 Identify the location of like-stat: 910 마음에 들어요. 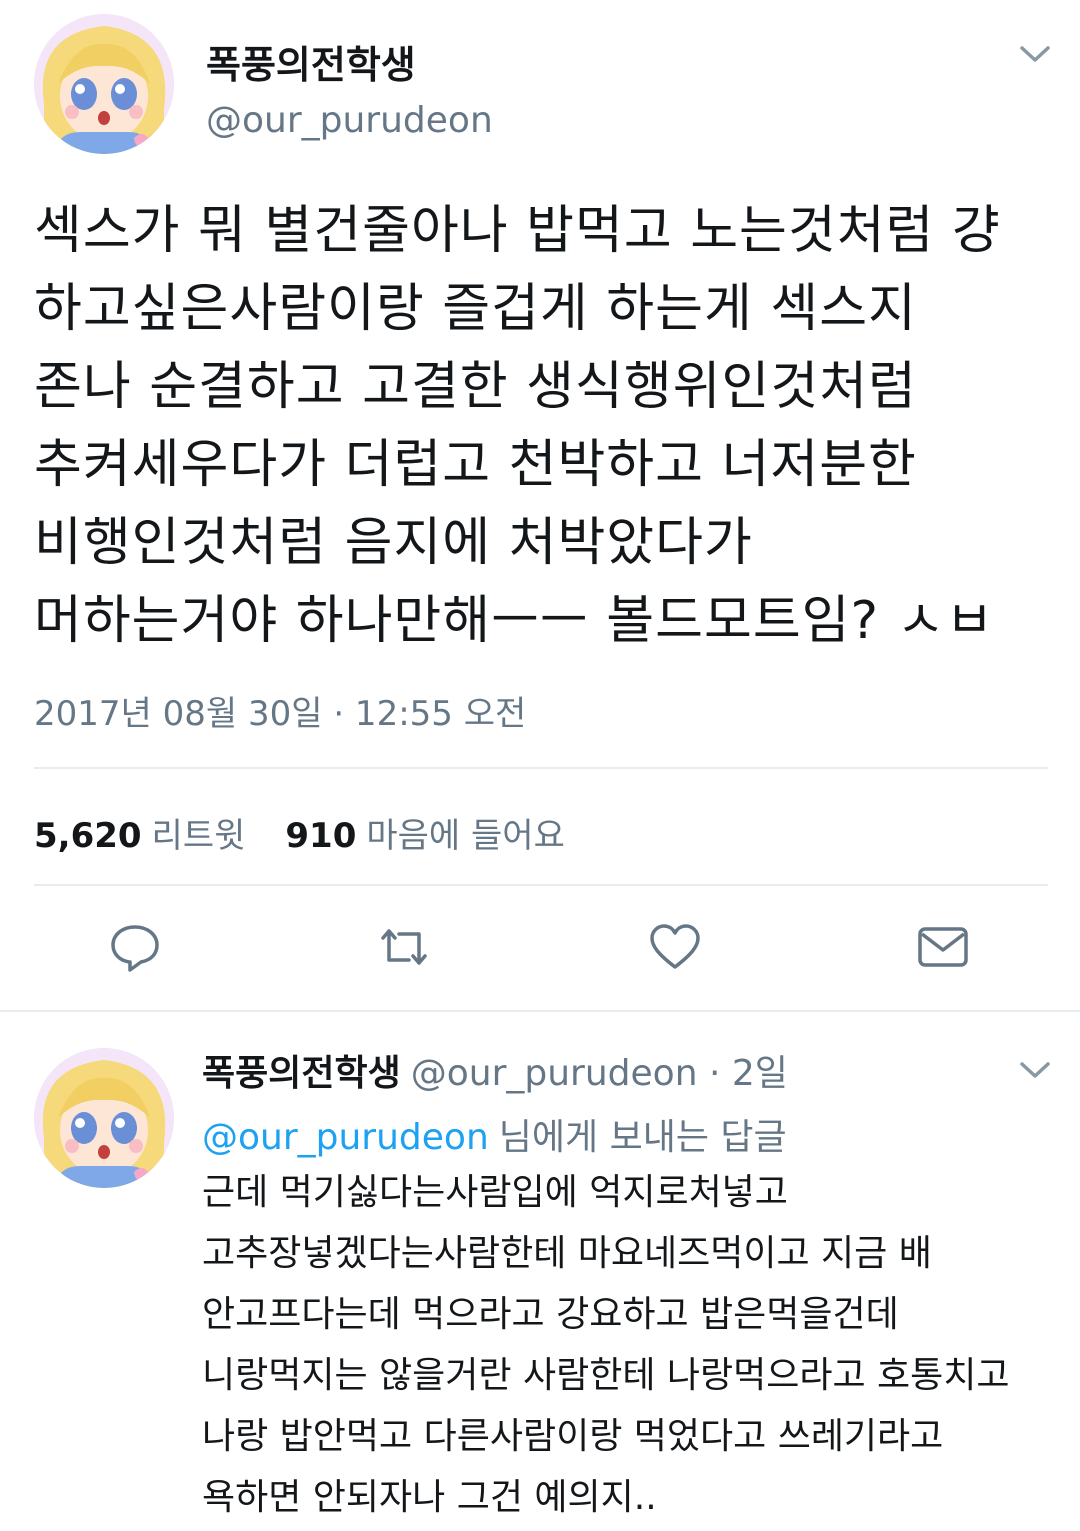
(424, 832).